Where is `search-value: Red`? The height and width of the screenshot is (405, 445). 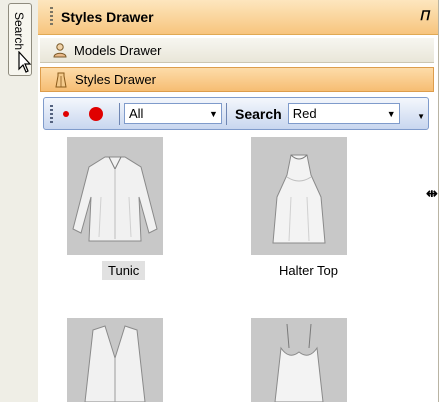 search-value: Red is located at coordinates (304, 113).